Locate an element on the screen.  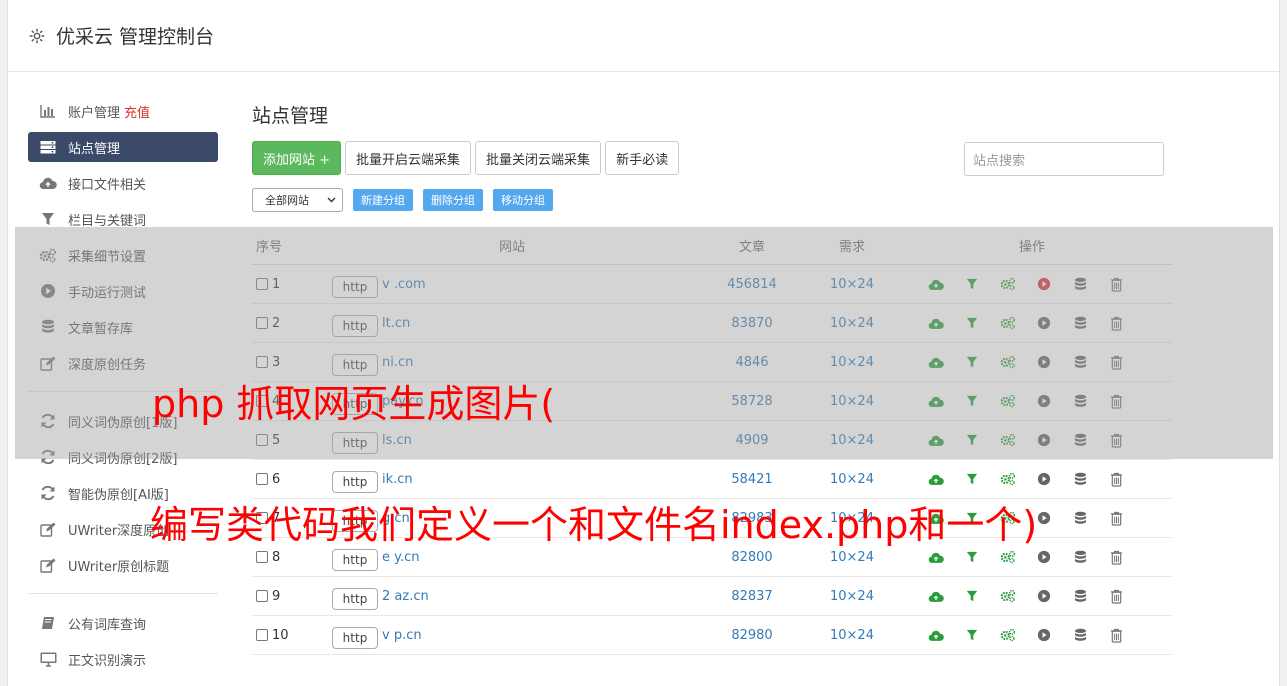
watermark-line-1: php 抓取网页生成图片( is located at coordinates (354, 404).